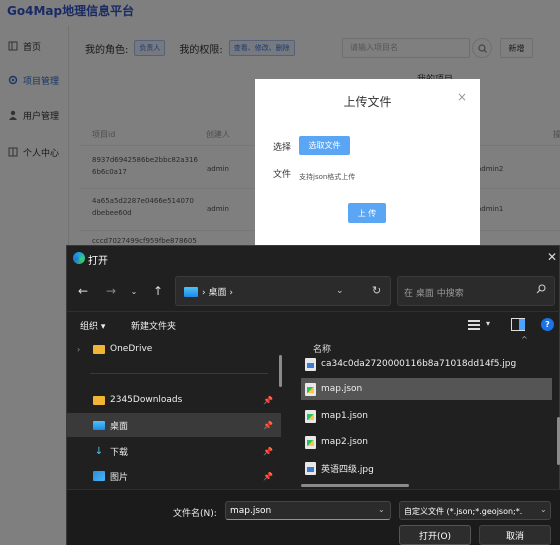 This screenshot has width=560, height=545. Describe the element at coordinates (174, 451) in the screenshot. I see `nav-item-downloads: ↓ 下载 📌` at that location.